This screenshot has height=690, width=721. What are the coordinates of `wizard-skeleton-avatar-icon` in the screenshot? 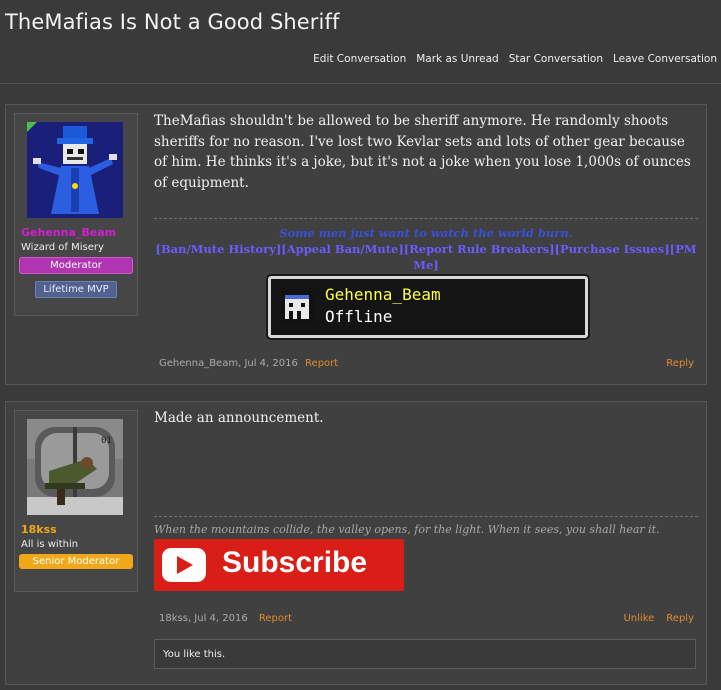 It's located at (72, 168).